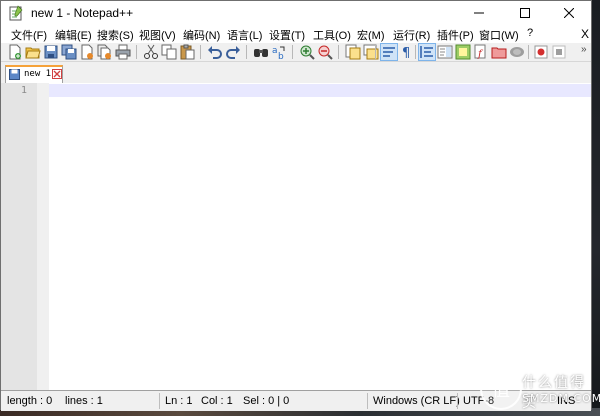 This screenshot has width=600, height=416. I want to click on status-lines: lines : 1, so click(84, 401).